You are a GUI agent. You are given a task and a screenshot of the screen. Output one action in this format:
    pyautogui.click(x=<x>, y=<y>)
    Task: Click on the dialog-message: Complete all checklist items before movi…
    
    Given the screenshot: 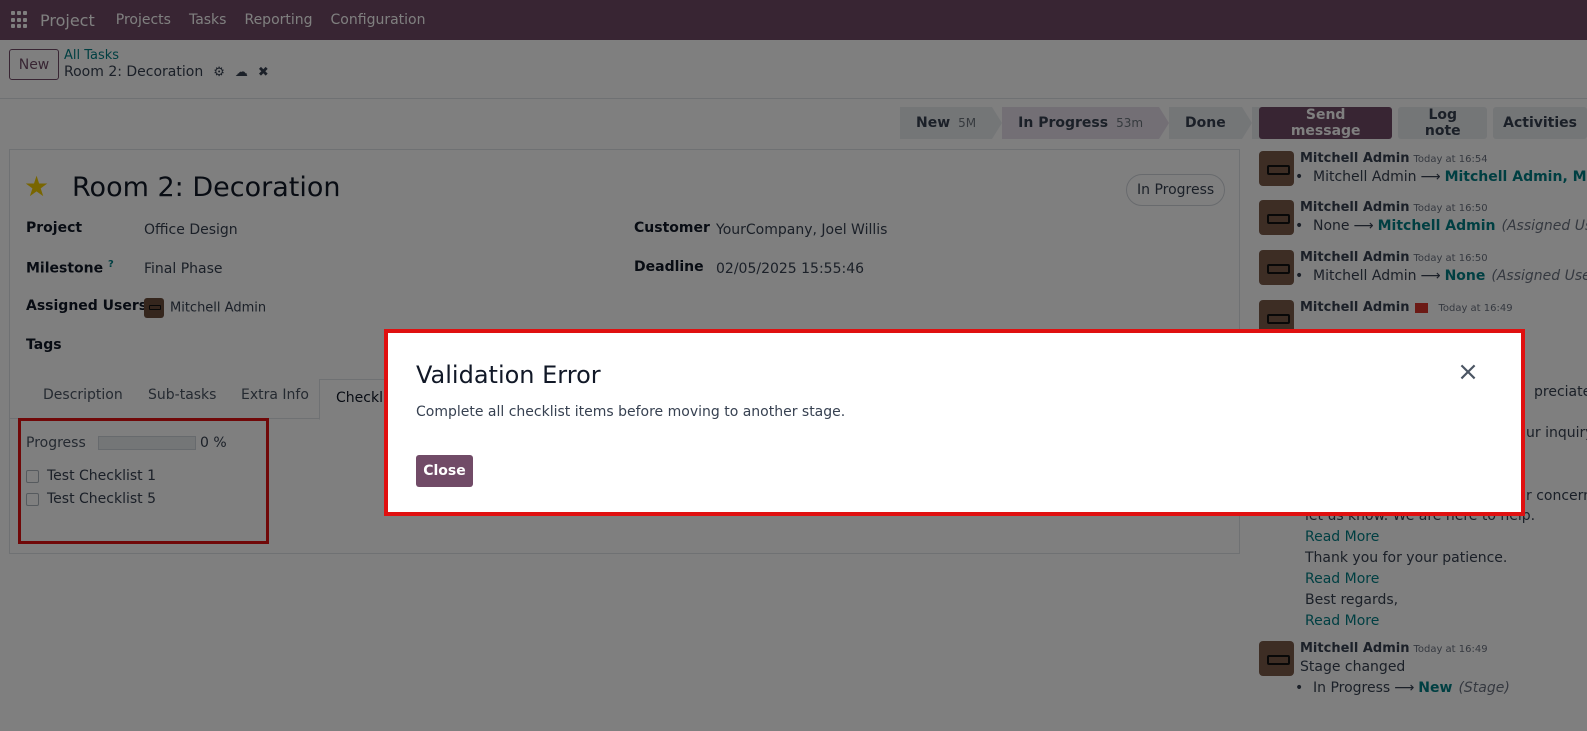 What is the action you would take?
    pyautogui.click(x=631, y=412)
    